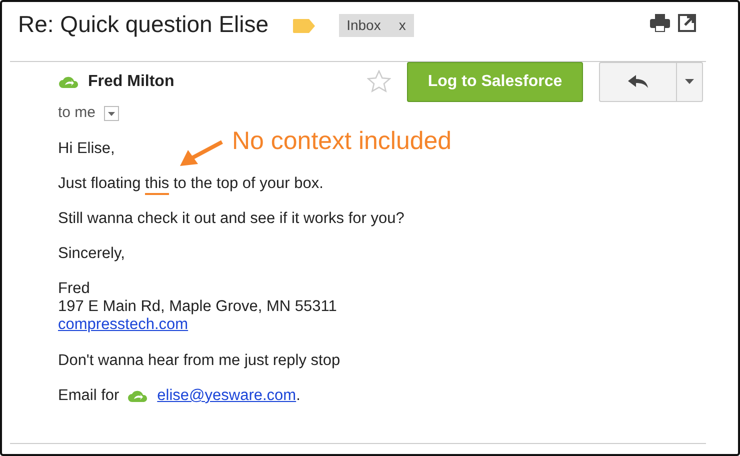 The width and height of the screenshot is (740, 456). I want to click on details-dropdown-icon, so click(111, 113).